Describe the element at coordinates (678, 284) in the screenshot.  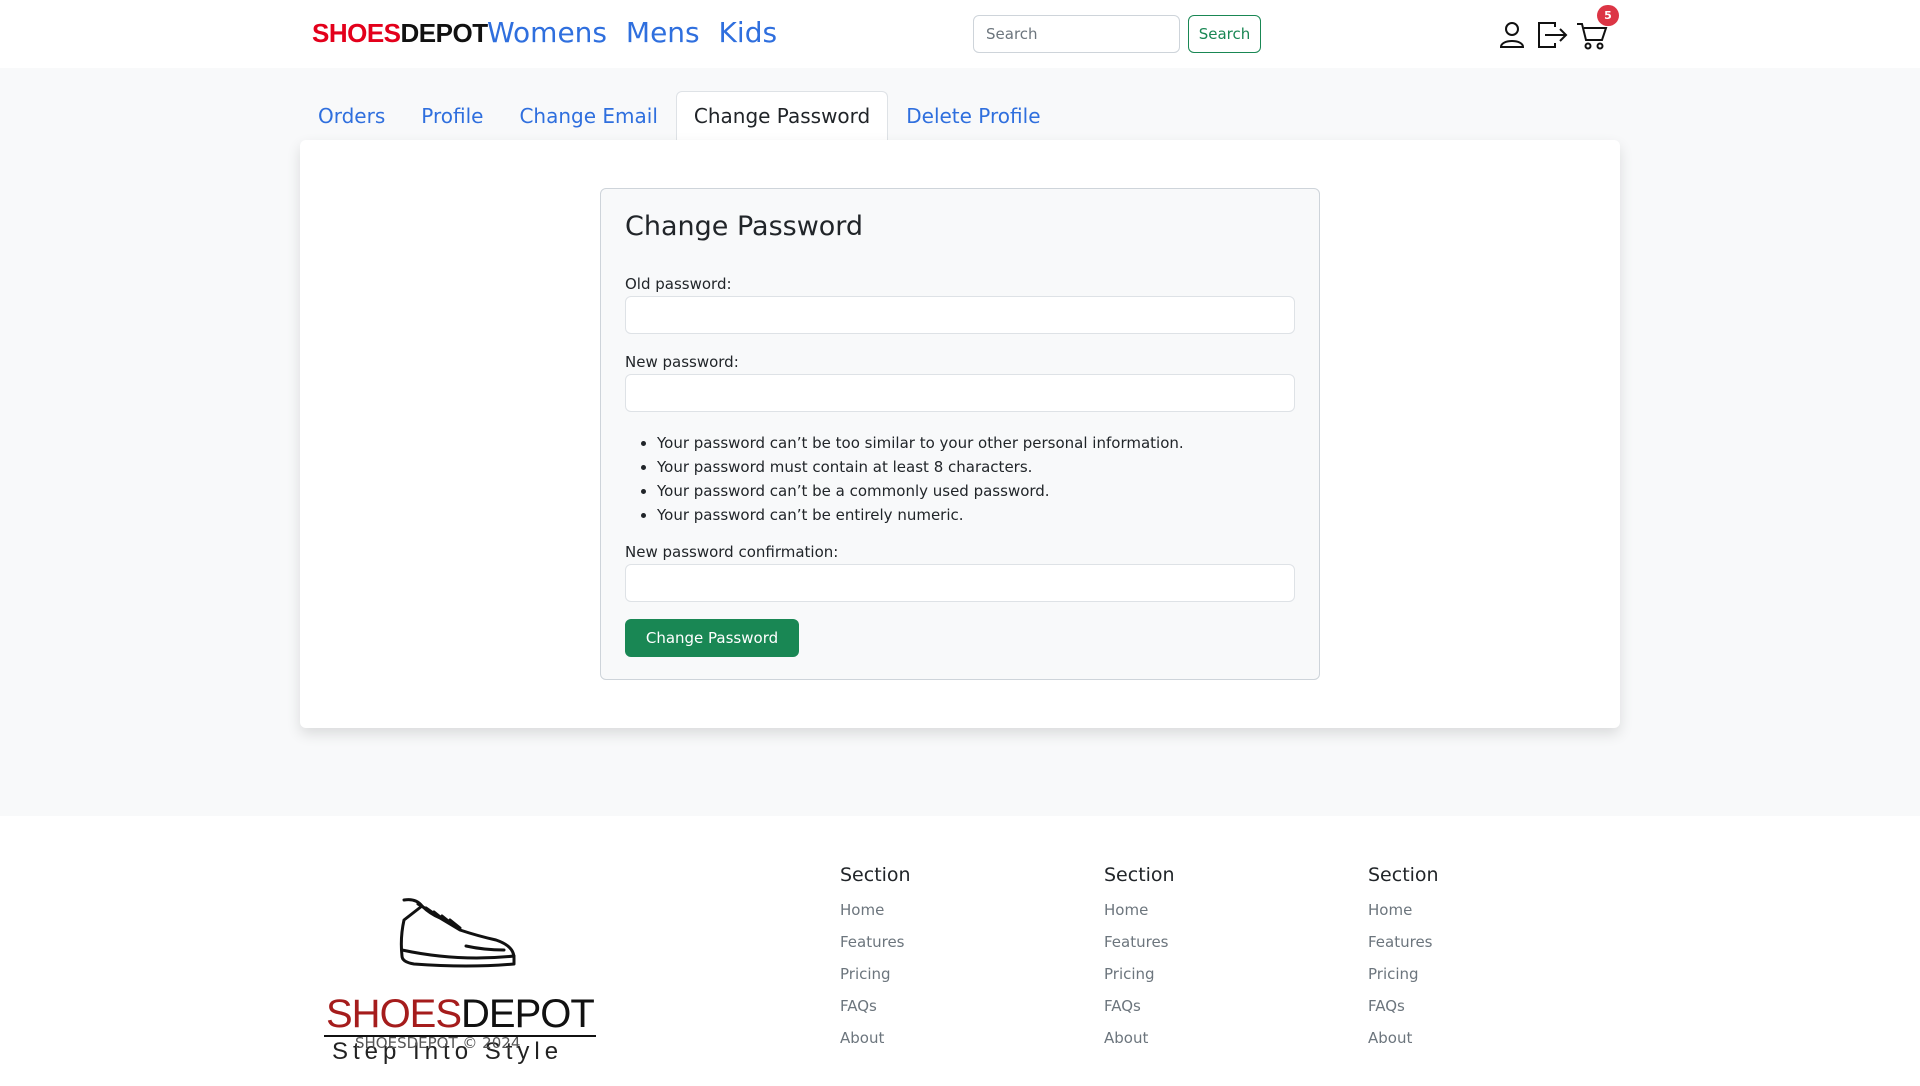
I see `old-password-label: Old password:` at that location.